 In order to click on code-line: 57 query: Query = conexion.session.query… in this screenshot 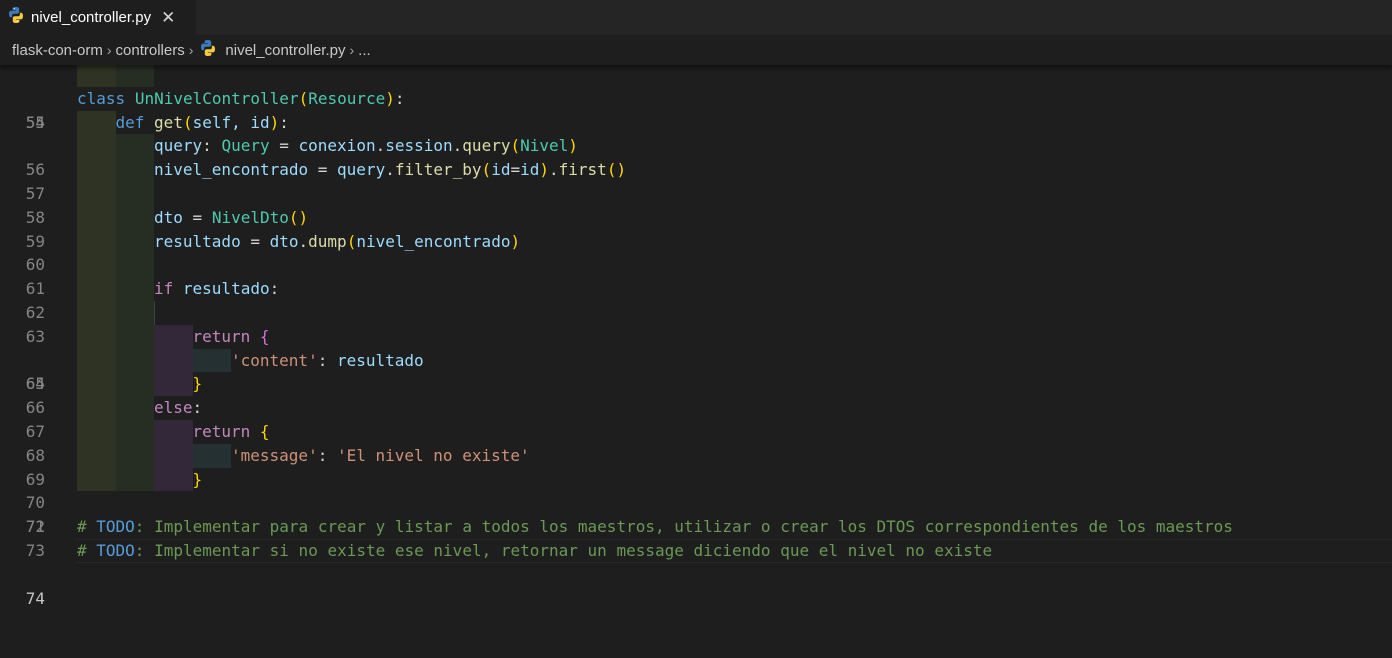, I will do `click(696, 168)`.